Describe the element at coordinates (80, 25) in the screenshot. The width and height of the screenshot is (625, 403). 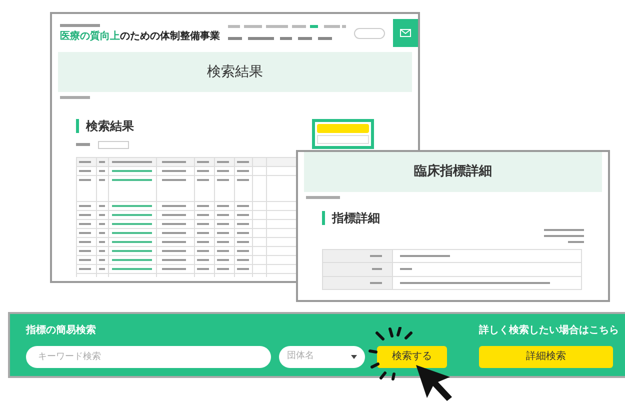
I see `site-tagline-text-drawing` at that location.